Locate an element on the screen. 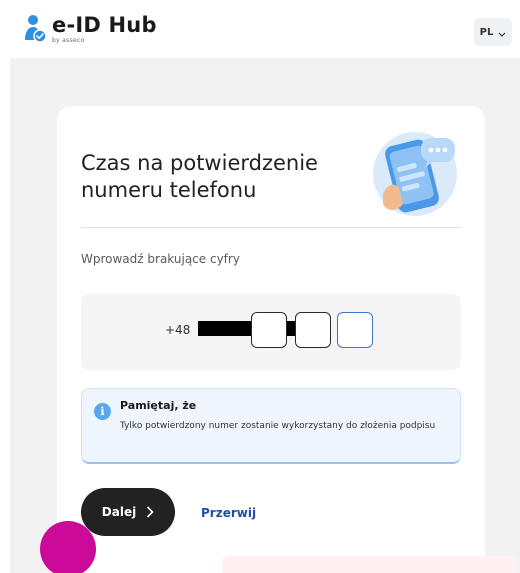 This screenshot has height=573, width=520. language-selector: PL is located at coordinates (493, 32).